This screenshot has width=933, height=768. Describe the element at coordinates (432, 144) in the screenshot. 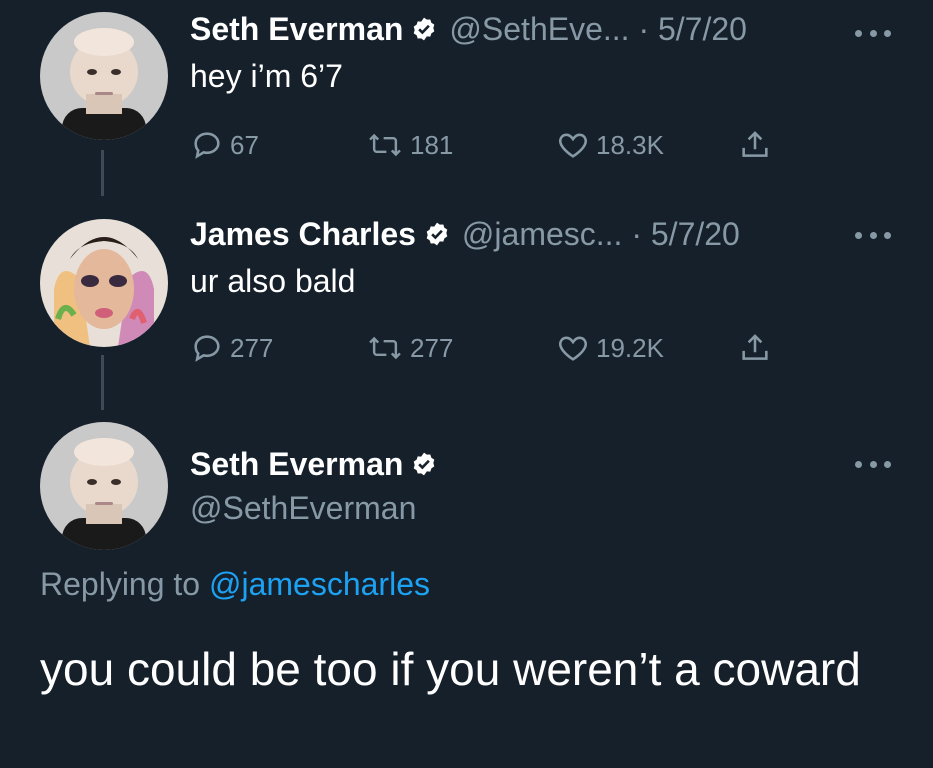

I see `retweet-count: 181` at that location.